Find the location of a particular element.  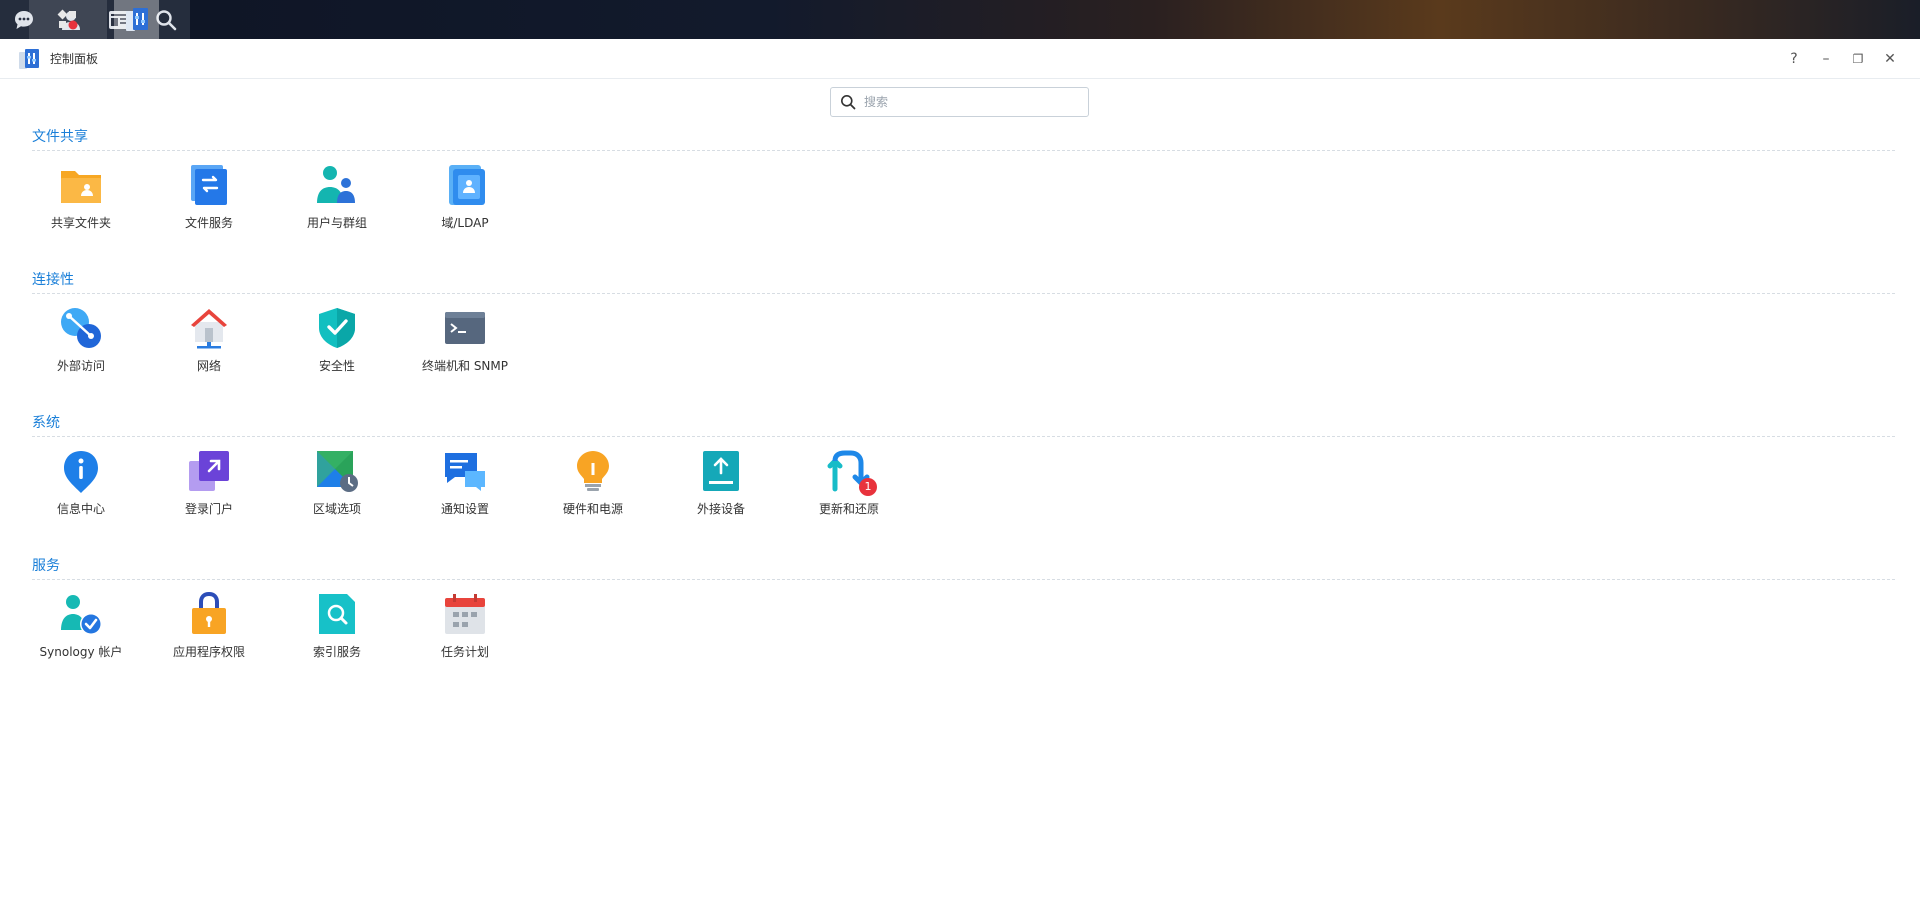

login-portal-icon is located at coordinates (209, 471).